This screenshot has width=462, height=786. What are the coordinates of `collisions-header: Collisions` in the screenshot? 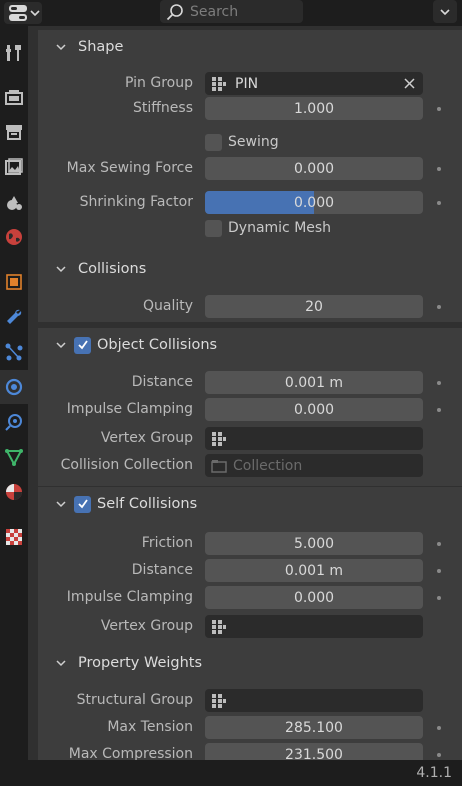 It's located at (250, 269).